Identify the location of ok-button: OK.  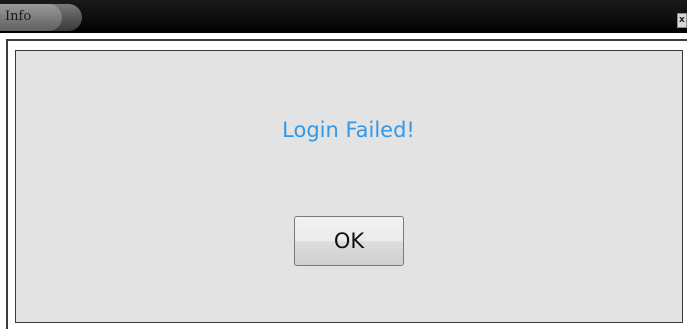
(349, 241).